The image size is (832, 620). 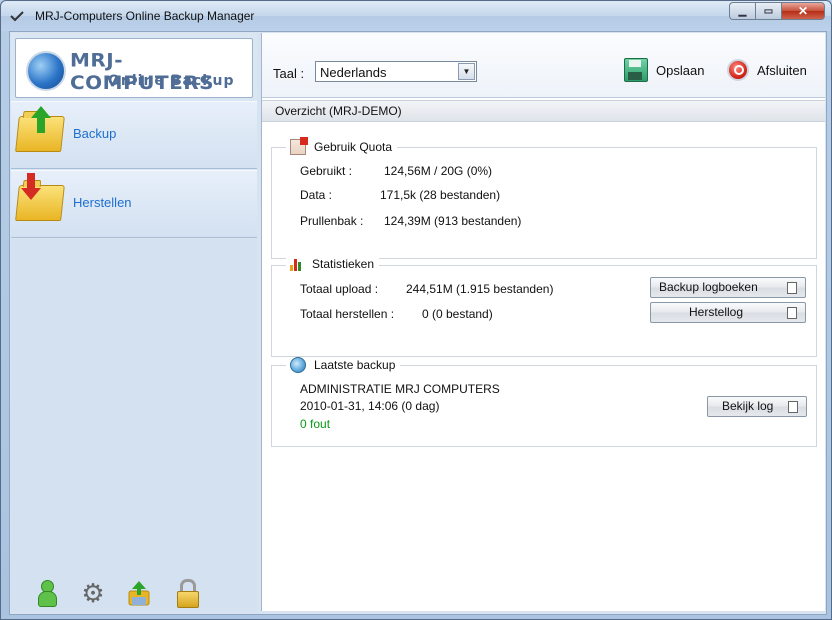 What do you see at coordinates (400, 389) in the screenshot?
I see `last-backup-name: ADMINISTRATIE MRJ COMPUTERS` at bounding box center [400, 389].